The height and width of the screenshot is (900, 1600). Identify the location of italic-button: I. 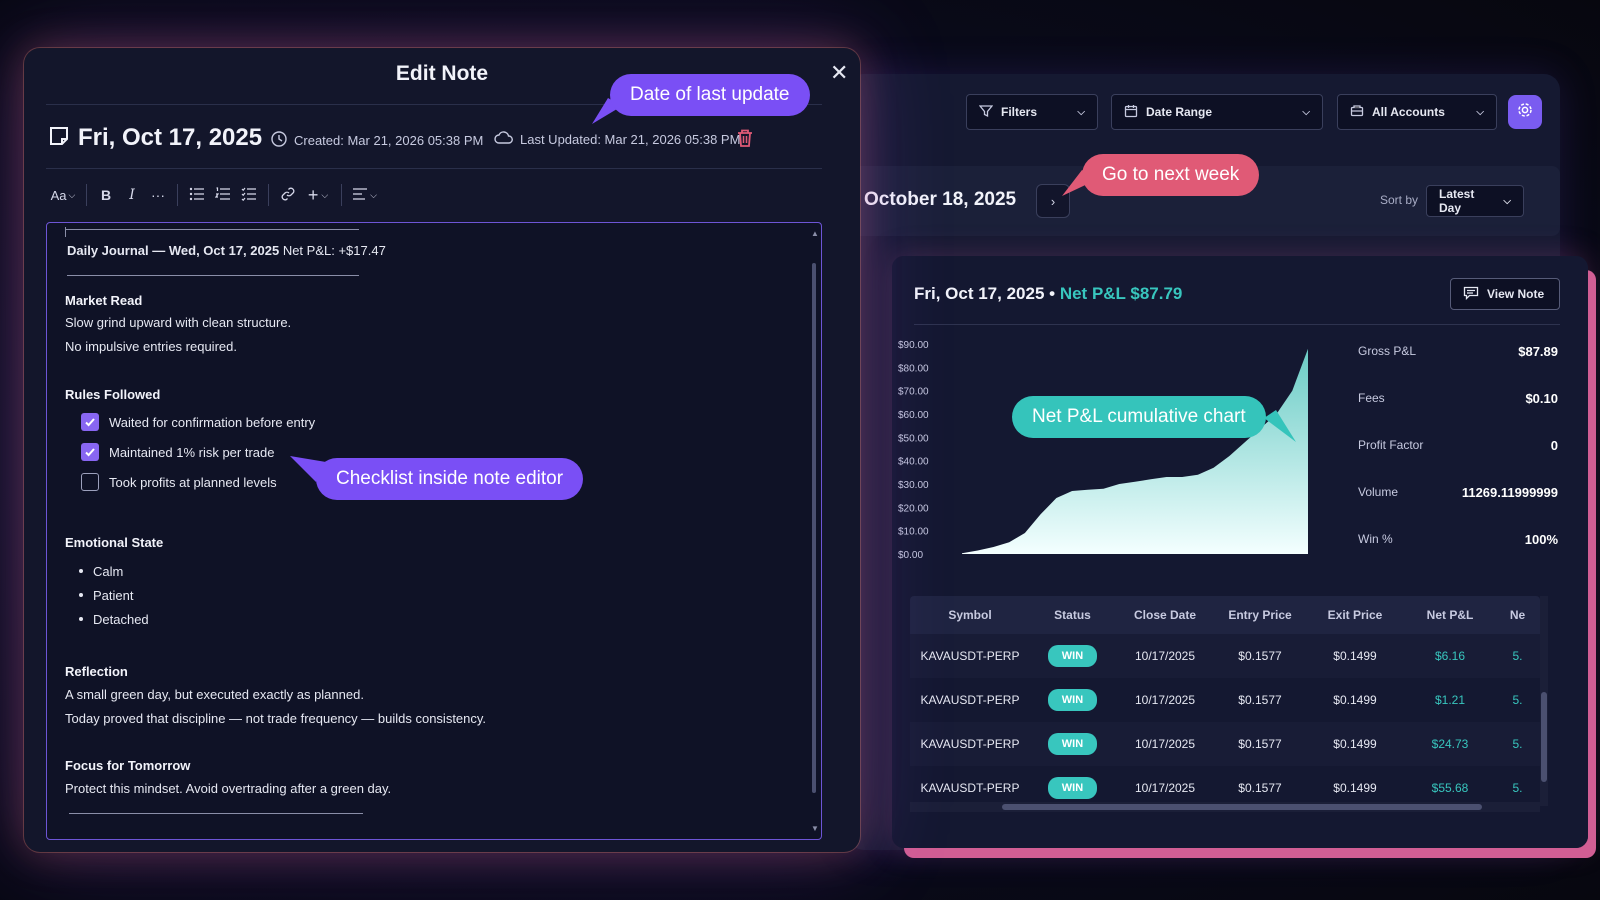
(132, 195).